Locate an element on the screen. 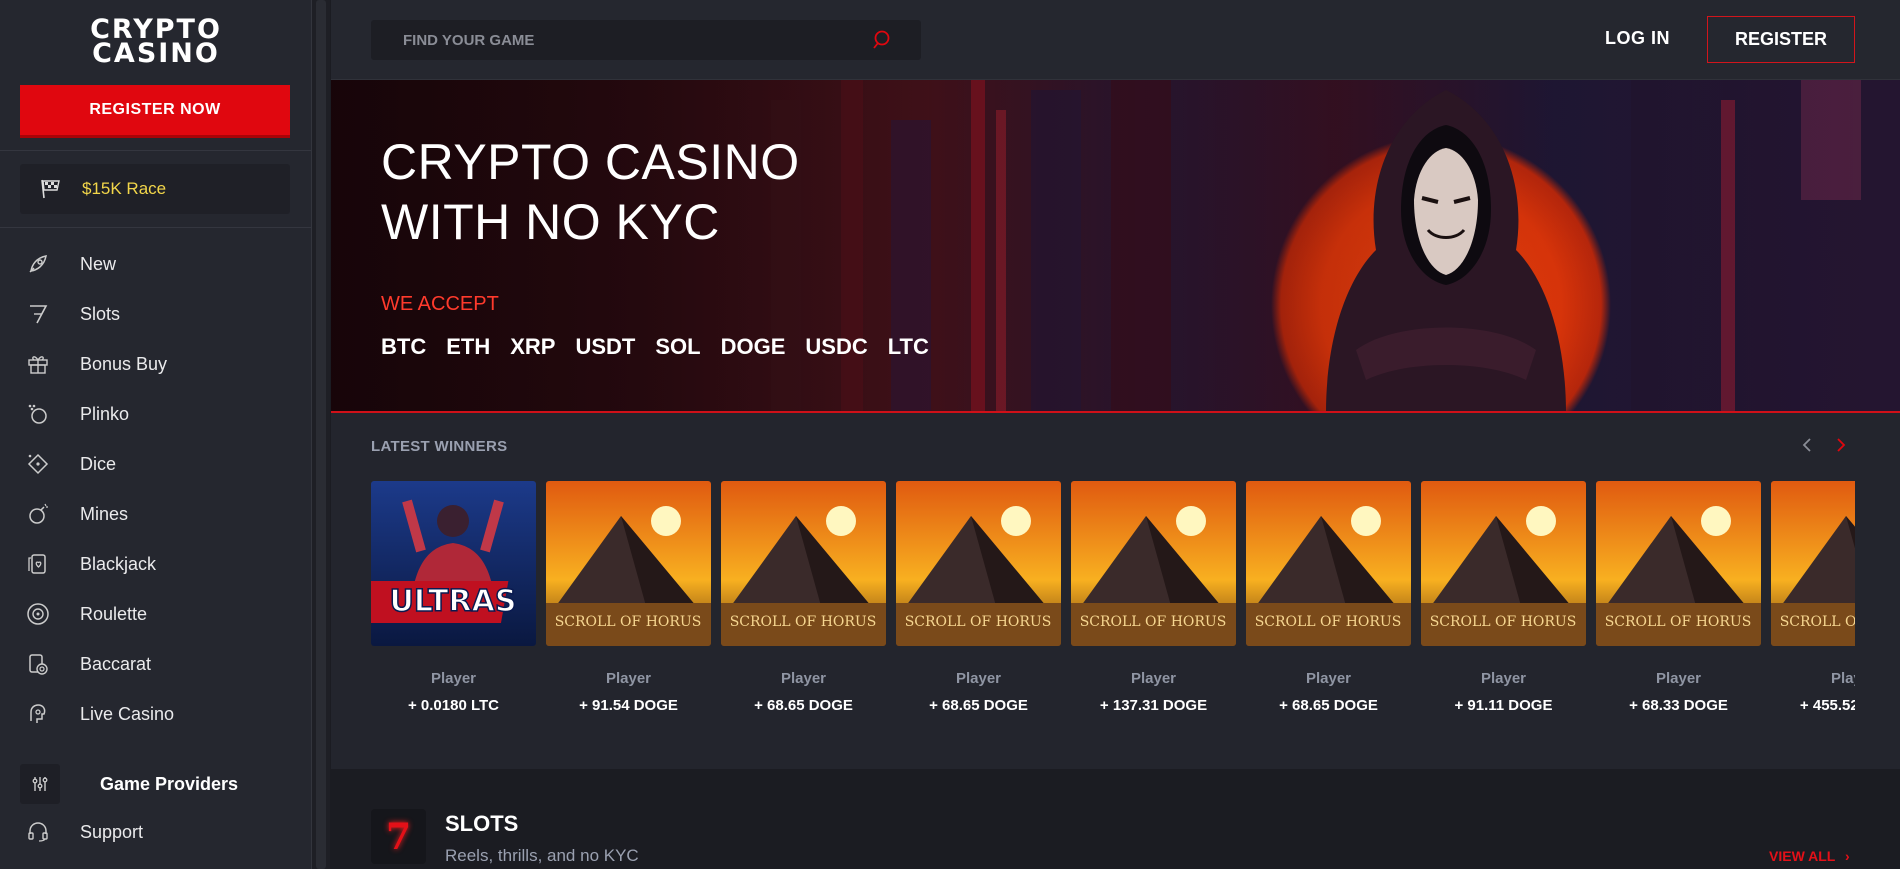  chevron-right-icon is located at coordinates (1841, 445).